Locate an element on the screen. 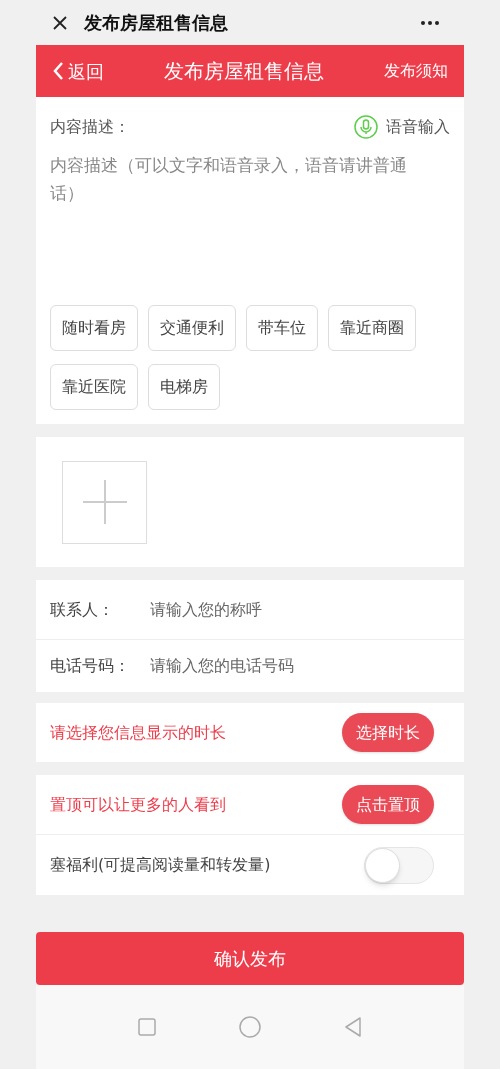  triangle-left-icon is located at coordinates (353, 1027).